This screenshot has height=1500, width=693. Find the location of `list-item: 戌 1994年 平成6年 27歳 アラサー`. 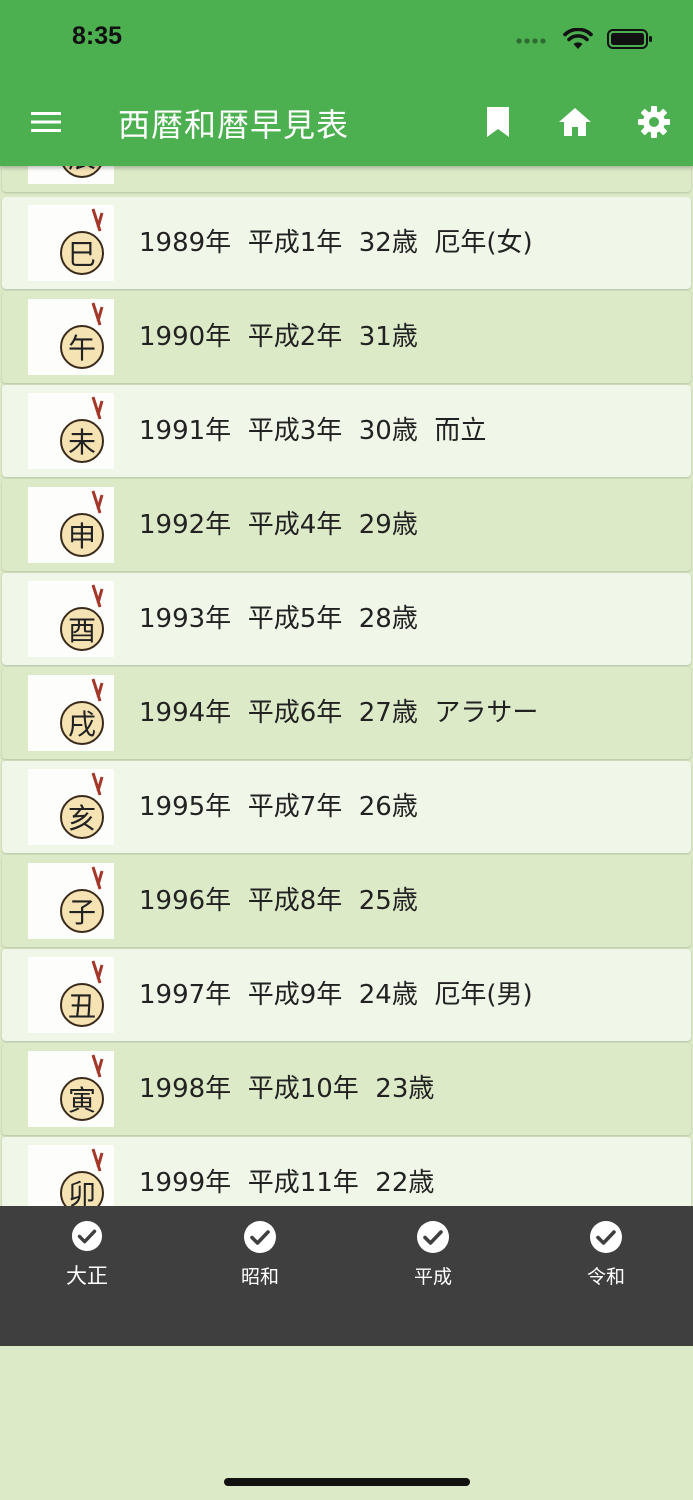

list-item: 戌 1994年 平成6年 27歳 アラサー is located at coordinates (346, 713).